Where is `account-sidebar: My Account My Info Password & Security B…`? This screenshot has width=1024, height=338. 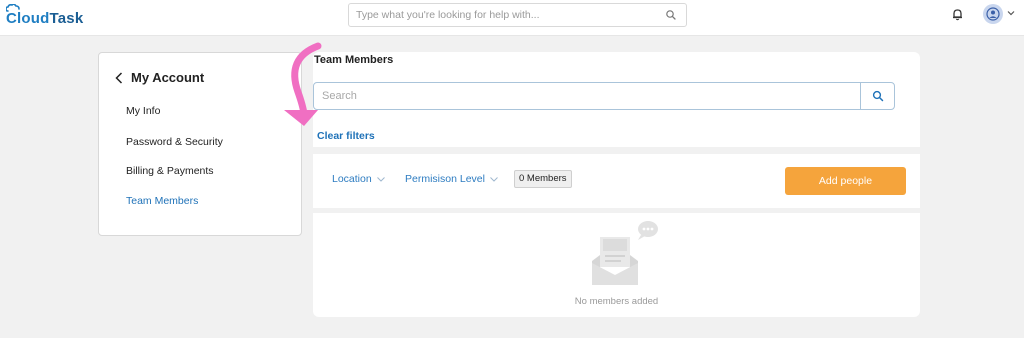 account-sidebar: My Account My Info Password & Security B… is located at coordinates (200, 144).